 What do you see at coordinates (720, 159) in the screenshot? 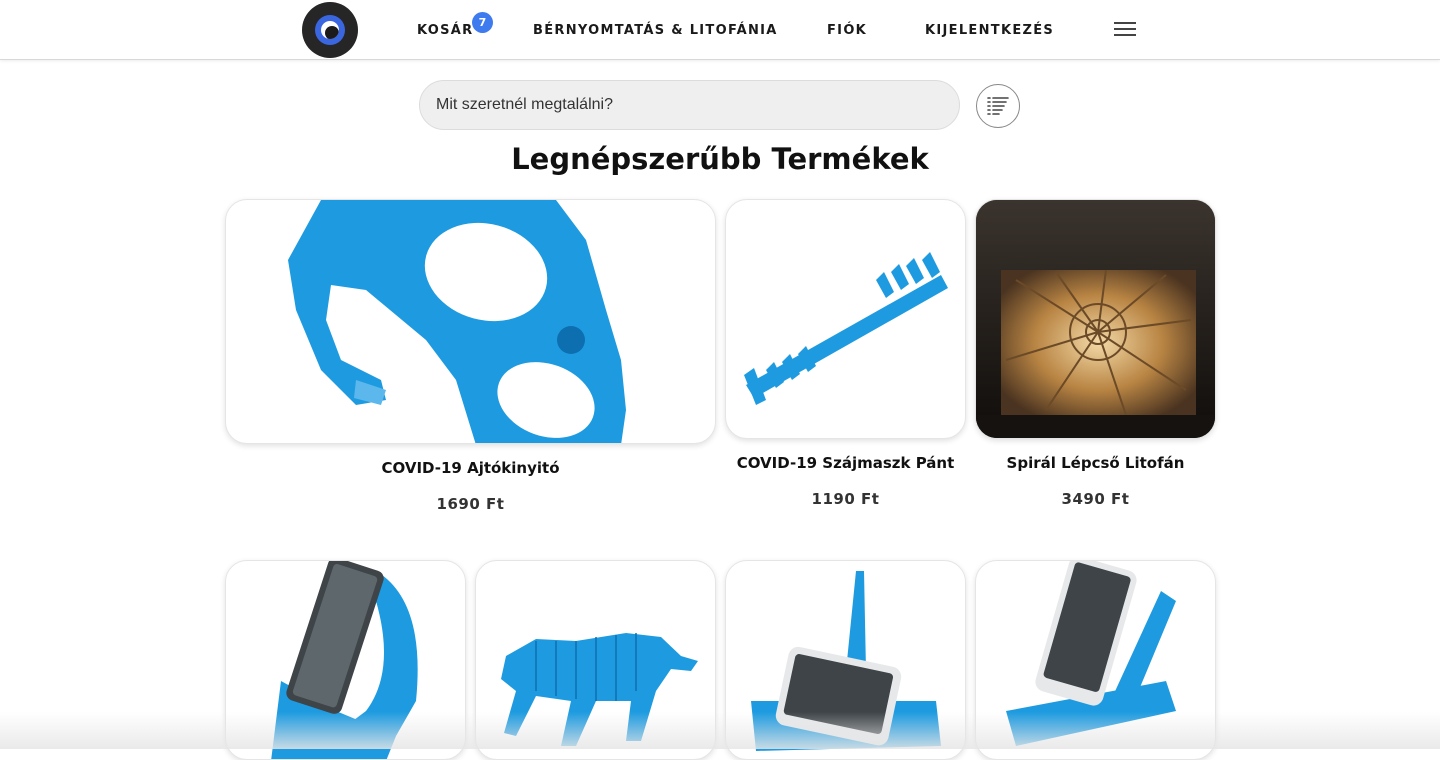
I see `section-title: Legnépszerűbb Termékek` at bounding box center [720, 159].